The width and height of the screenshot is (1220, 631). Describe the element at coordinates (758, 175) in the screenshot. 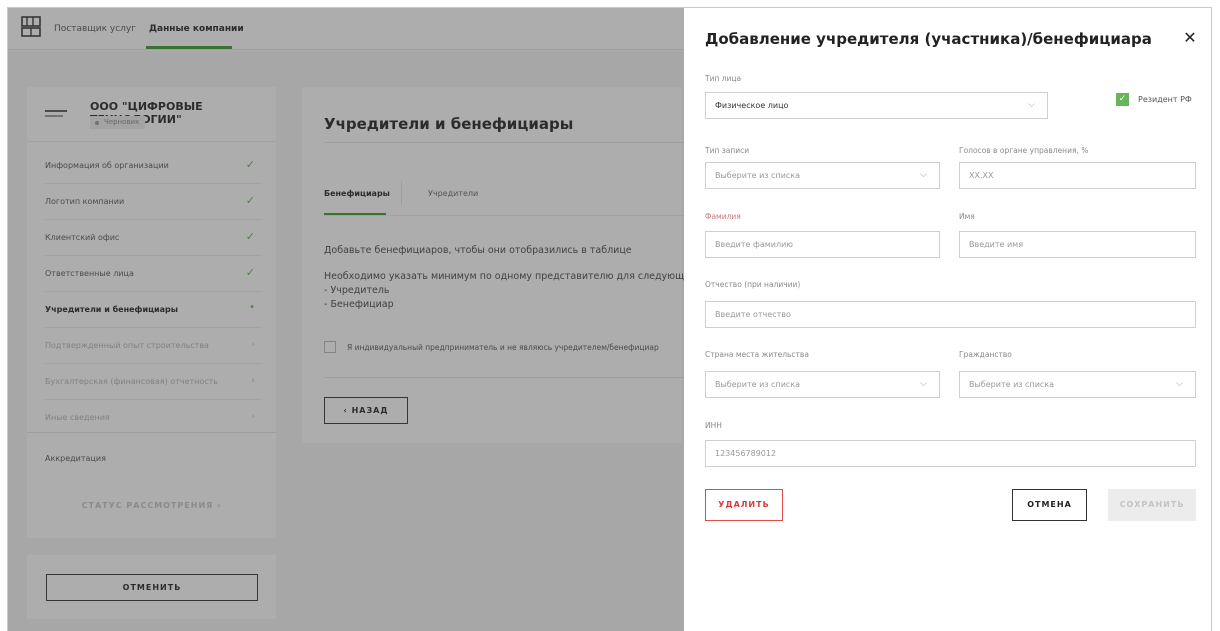

I see `record-type-placeholder: Выберите из списка` at that location.